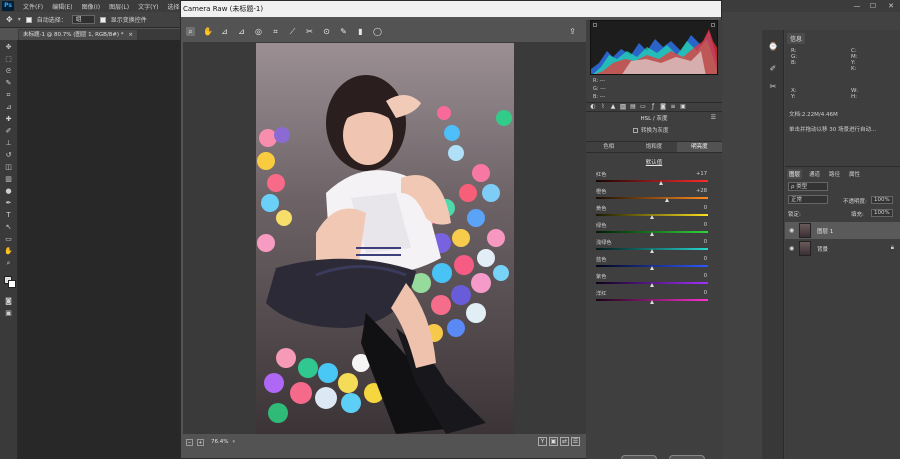 This screenshot has height=459, width=900. What do you see at coordinates (773, 69) in the screenshot?
I see `brush-settings-icon: ✐` at bounding box center [773, 69].